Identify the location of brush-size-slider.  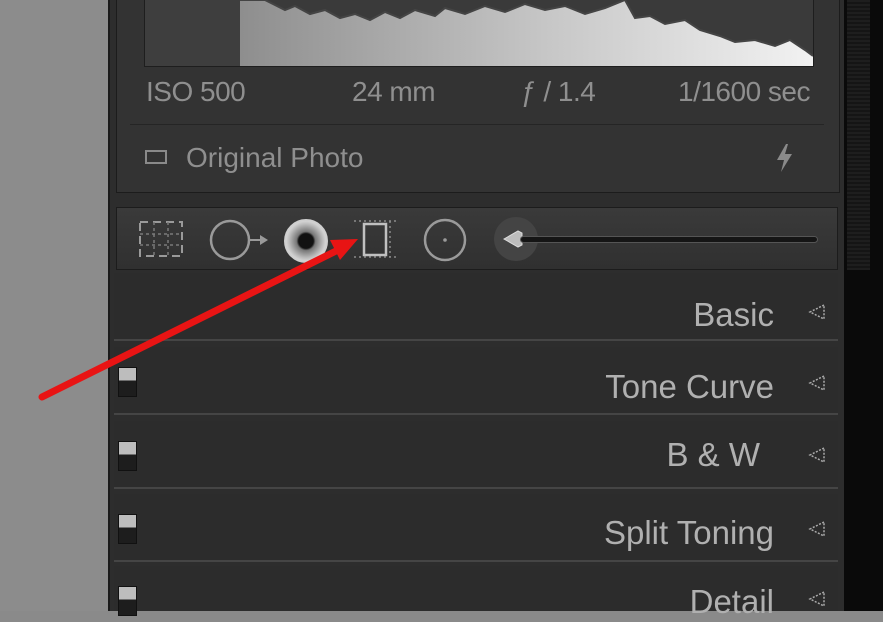
(669, 239).